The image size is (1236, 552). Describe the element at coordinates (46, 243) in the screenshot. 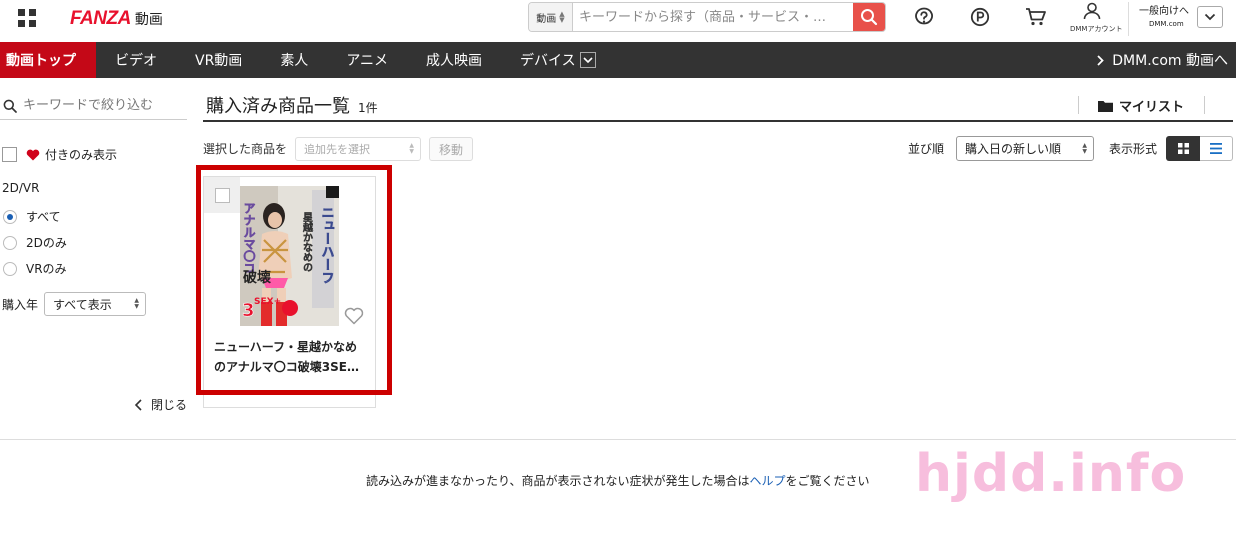

I see `radio-label: 2Dのみ` at that location.